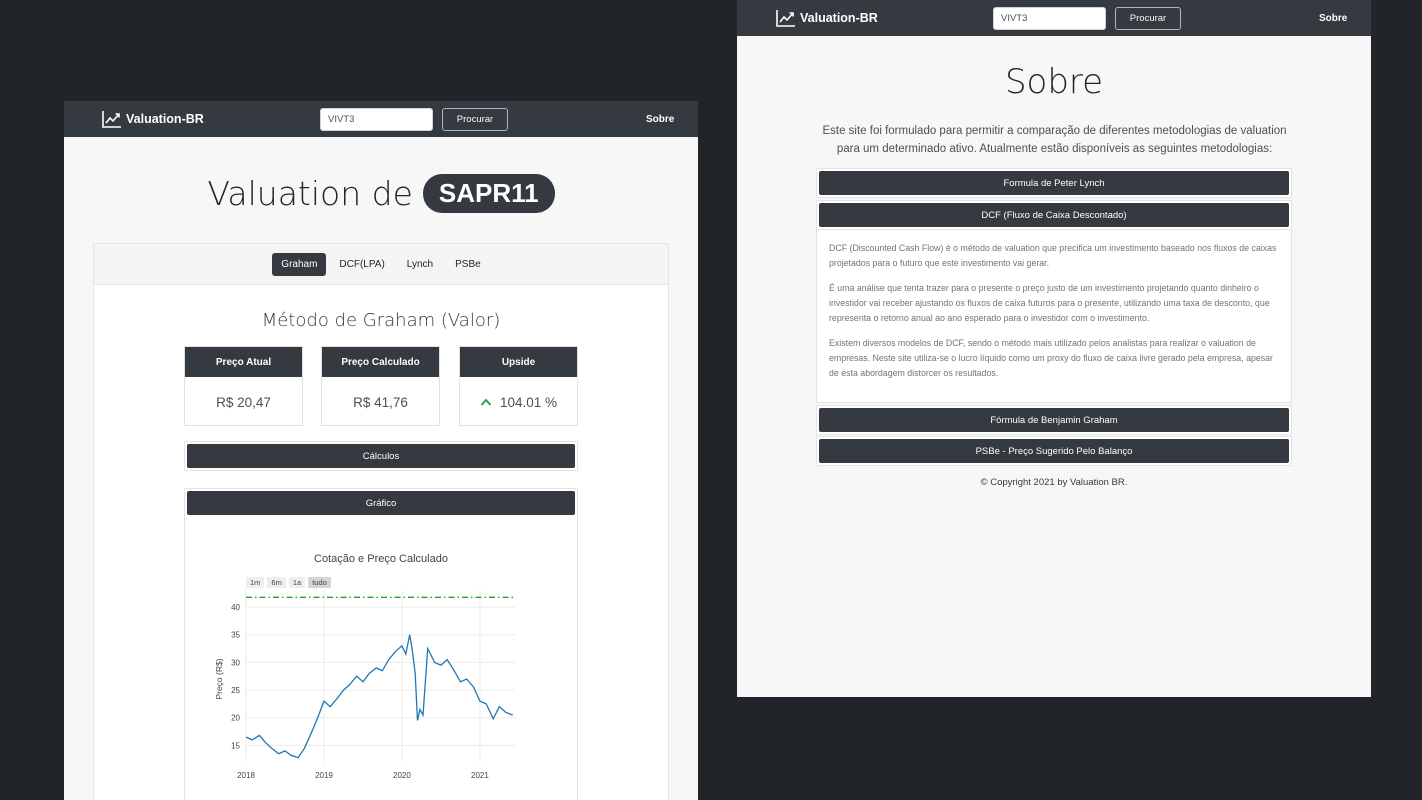 This screenshot has height=800, width=1422. I want to click on footer-copyright: © Copyright 2021 by Valuation BR., so click(1054, 482).